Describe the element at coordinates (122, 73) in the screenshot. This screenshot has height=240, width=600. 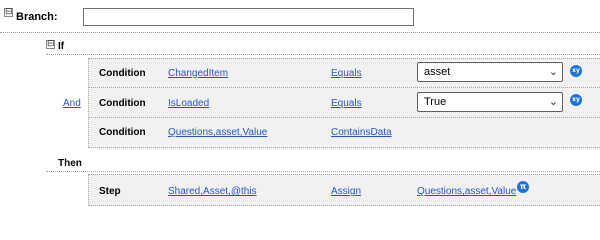
I see `condition-1-kind: Condition` at that location.